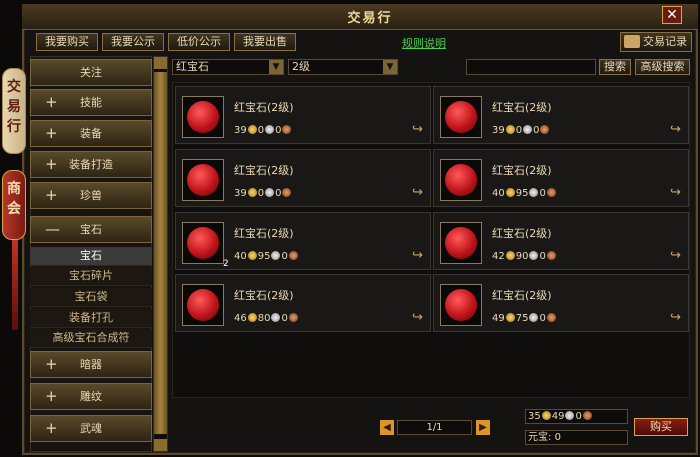 The image size is (700, 457). Describe the element at coordinates (91, 428) in the screenshot. I see `category-martial-soul: + 武魂` at that location.